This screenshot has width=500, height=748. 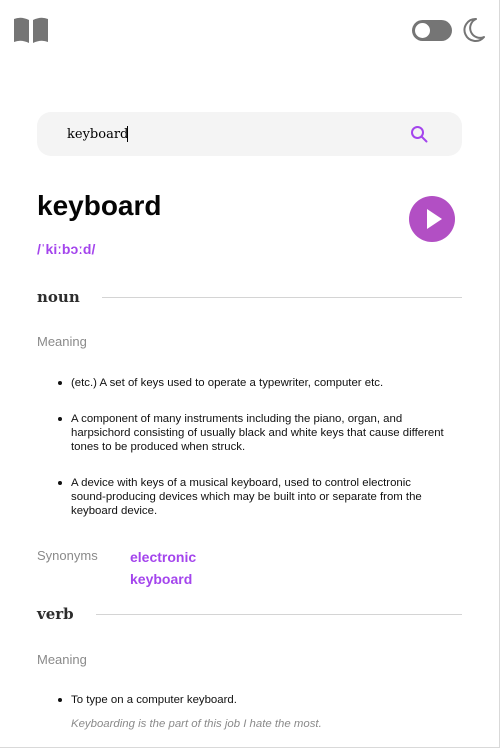 What do you see at coordinates (31, 30) in the screenshot?
I see `book-icon` at bounding box center [31, 30].